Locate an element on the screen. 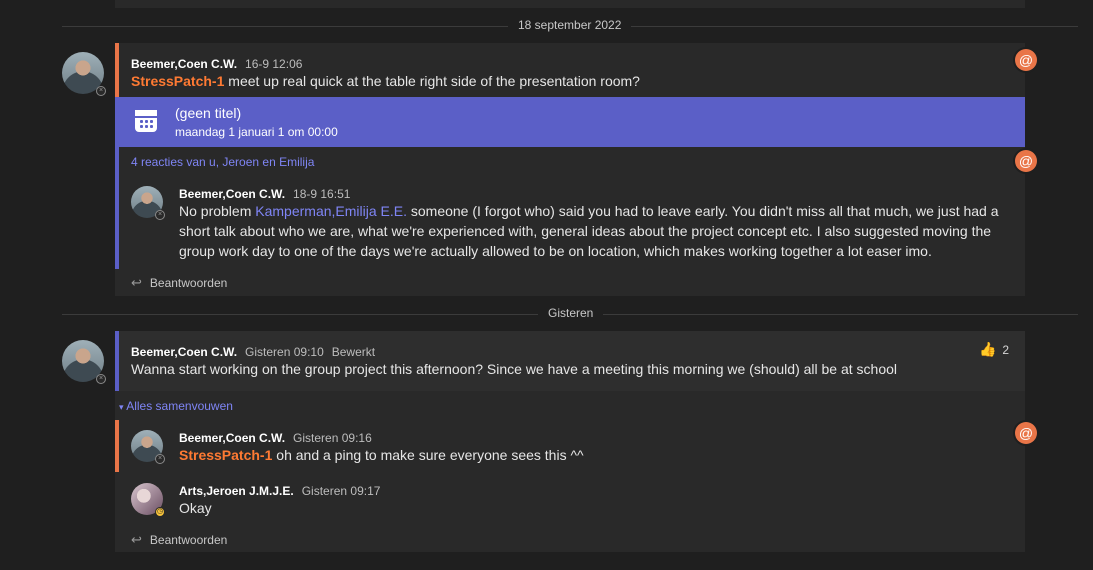 This screenshot has width=1093, height=570. date-divider-label: Gisteren is located at coordinates (571, 313).